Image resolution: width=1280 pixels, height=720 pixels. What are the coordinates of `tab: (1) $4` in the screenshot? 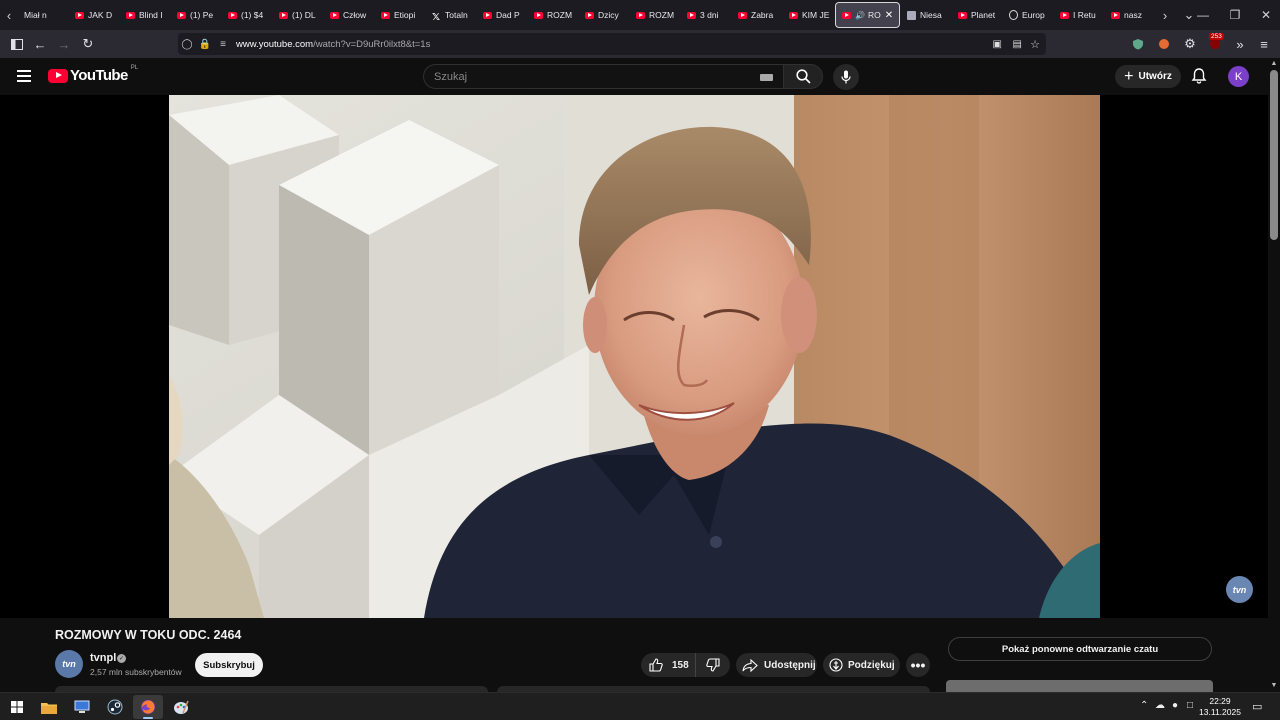 It's located at (247, 15).